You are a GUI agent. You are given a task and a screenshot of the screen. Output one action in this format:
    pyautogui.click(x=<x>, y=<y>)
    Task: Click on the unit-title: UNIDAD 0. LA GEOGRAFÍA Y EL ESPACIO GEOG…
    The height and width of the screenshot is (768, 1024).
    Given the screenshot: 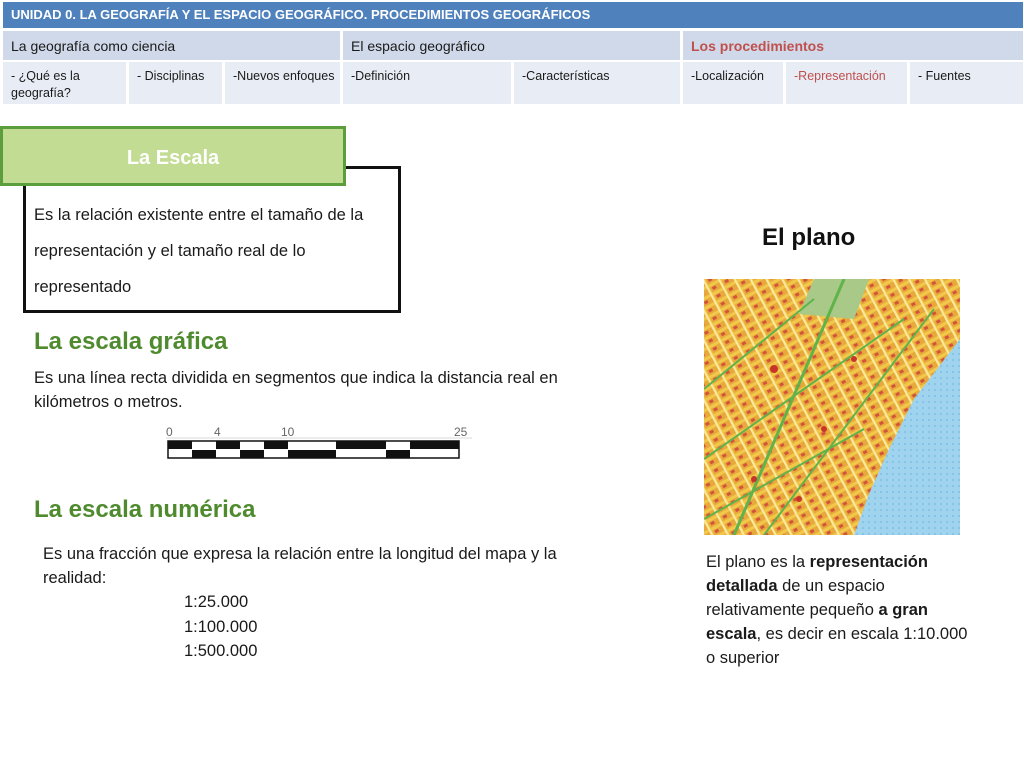 What is the action you would take?
    pyautogui.click(x=513, y=15)
    